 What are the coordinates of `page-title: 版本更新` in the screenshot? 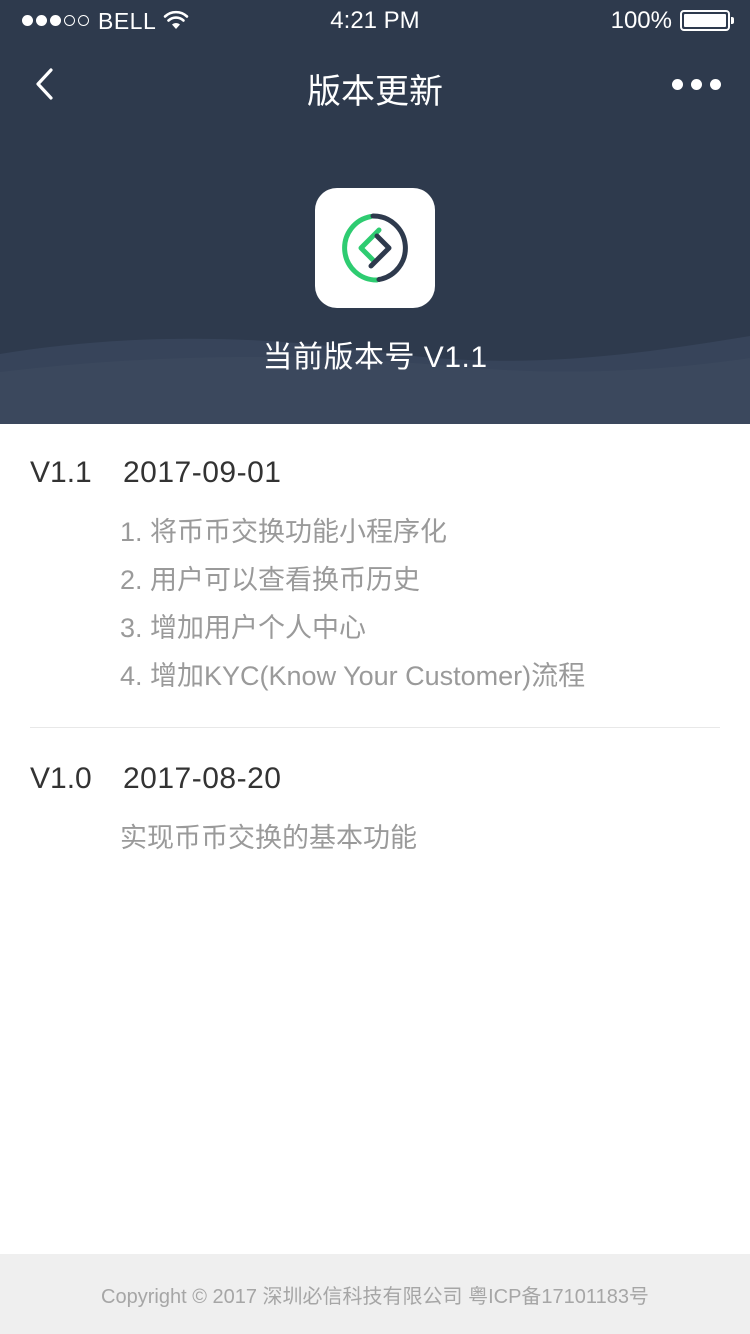 It's located at (375, 92).